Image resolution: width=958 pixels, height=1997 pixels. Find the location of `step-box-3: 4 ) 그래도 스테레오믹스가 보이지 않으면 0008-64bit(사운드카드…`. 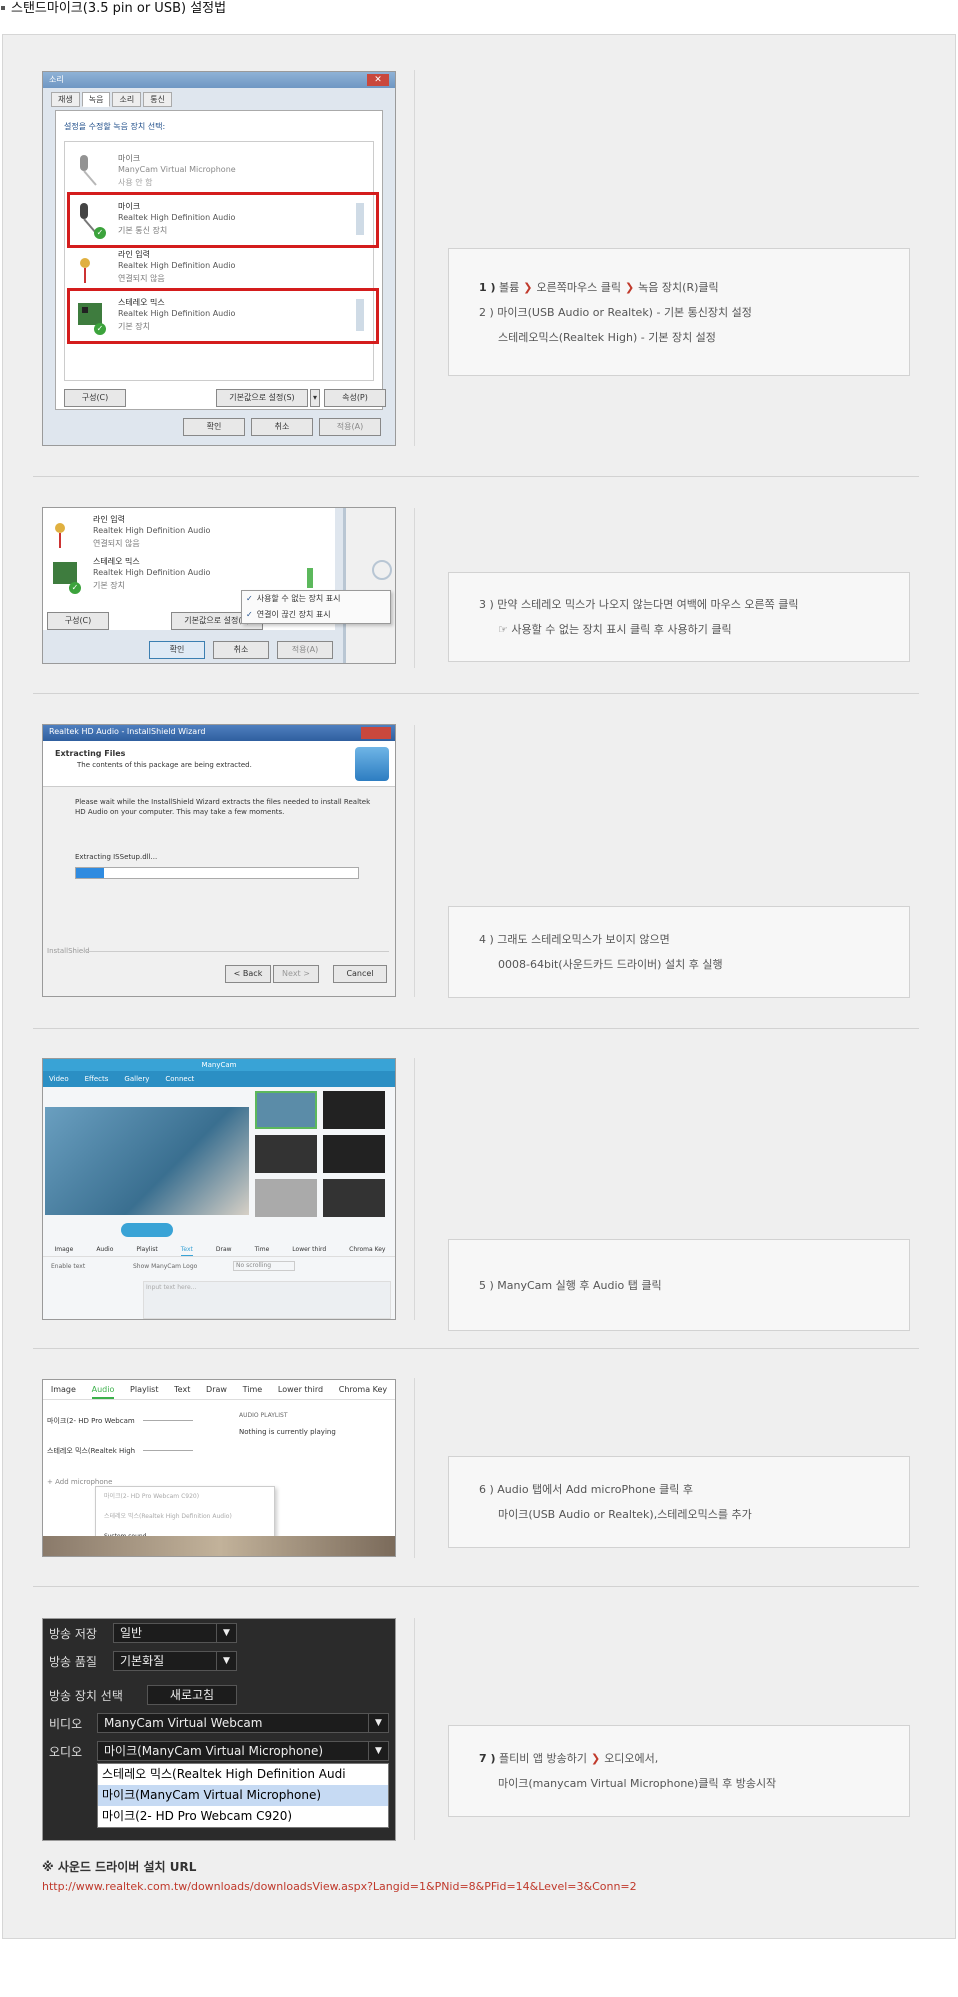

step-box-3: 4 ) 그래도 스테레오믹스가 보이지 않으면 0008-64bit(사운드카드… is located at coordinates (679, 952).